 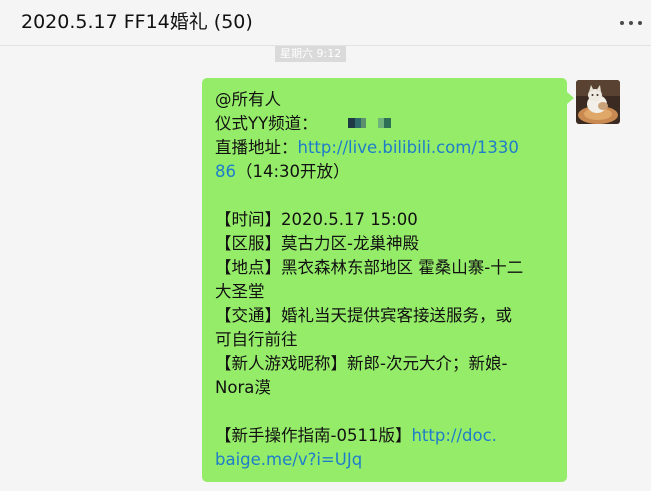 I want to click on stream-url-link: http://live.bilibili.com/1330, so click(x=408, y=147).